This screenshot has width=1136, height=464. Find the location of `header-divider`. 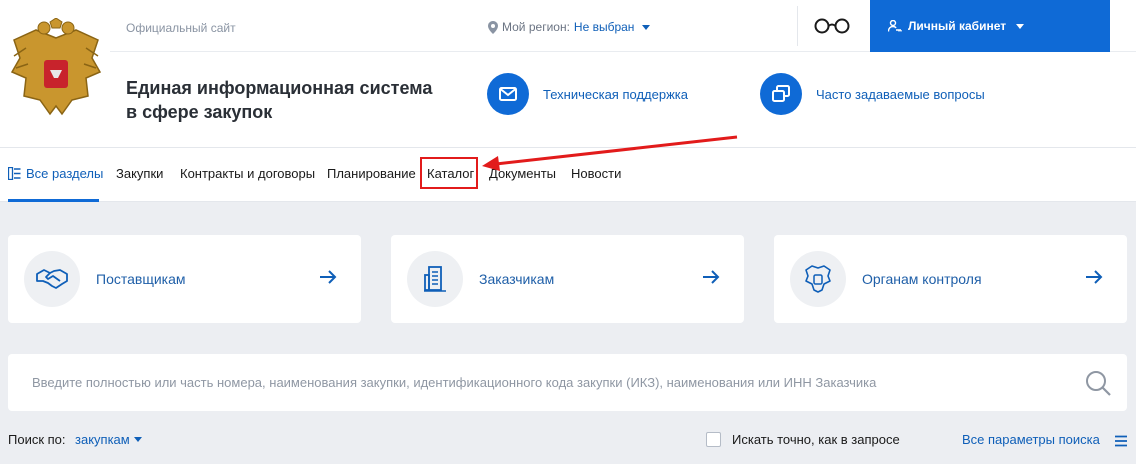

header-divider is located at coordinates (797, 26).